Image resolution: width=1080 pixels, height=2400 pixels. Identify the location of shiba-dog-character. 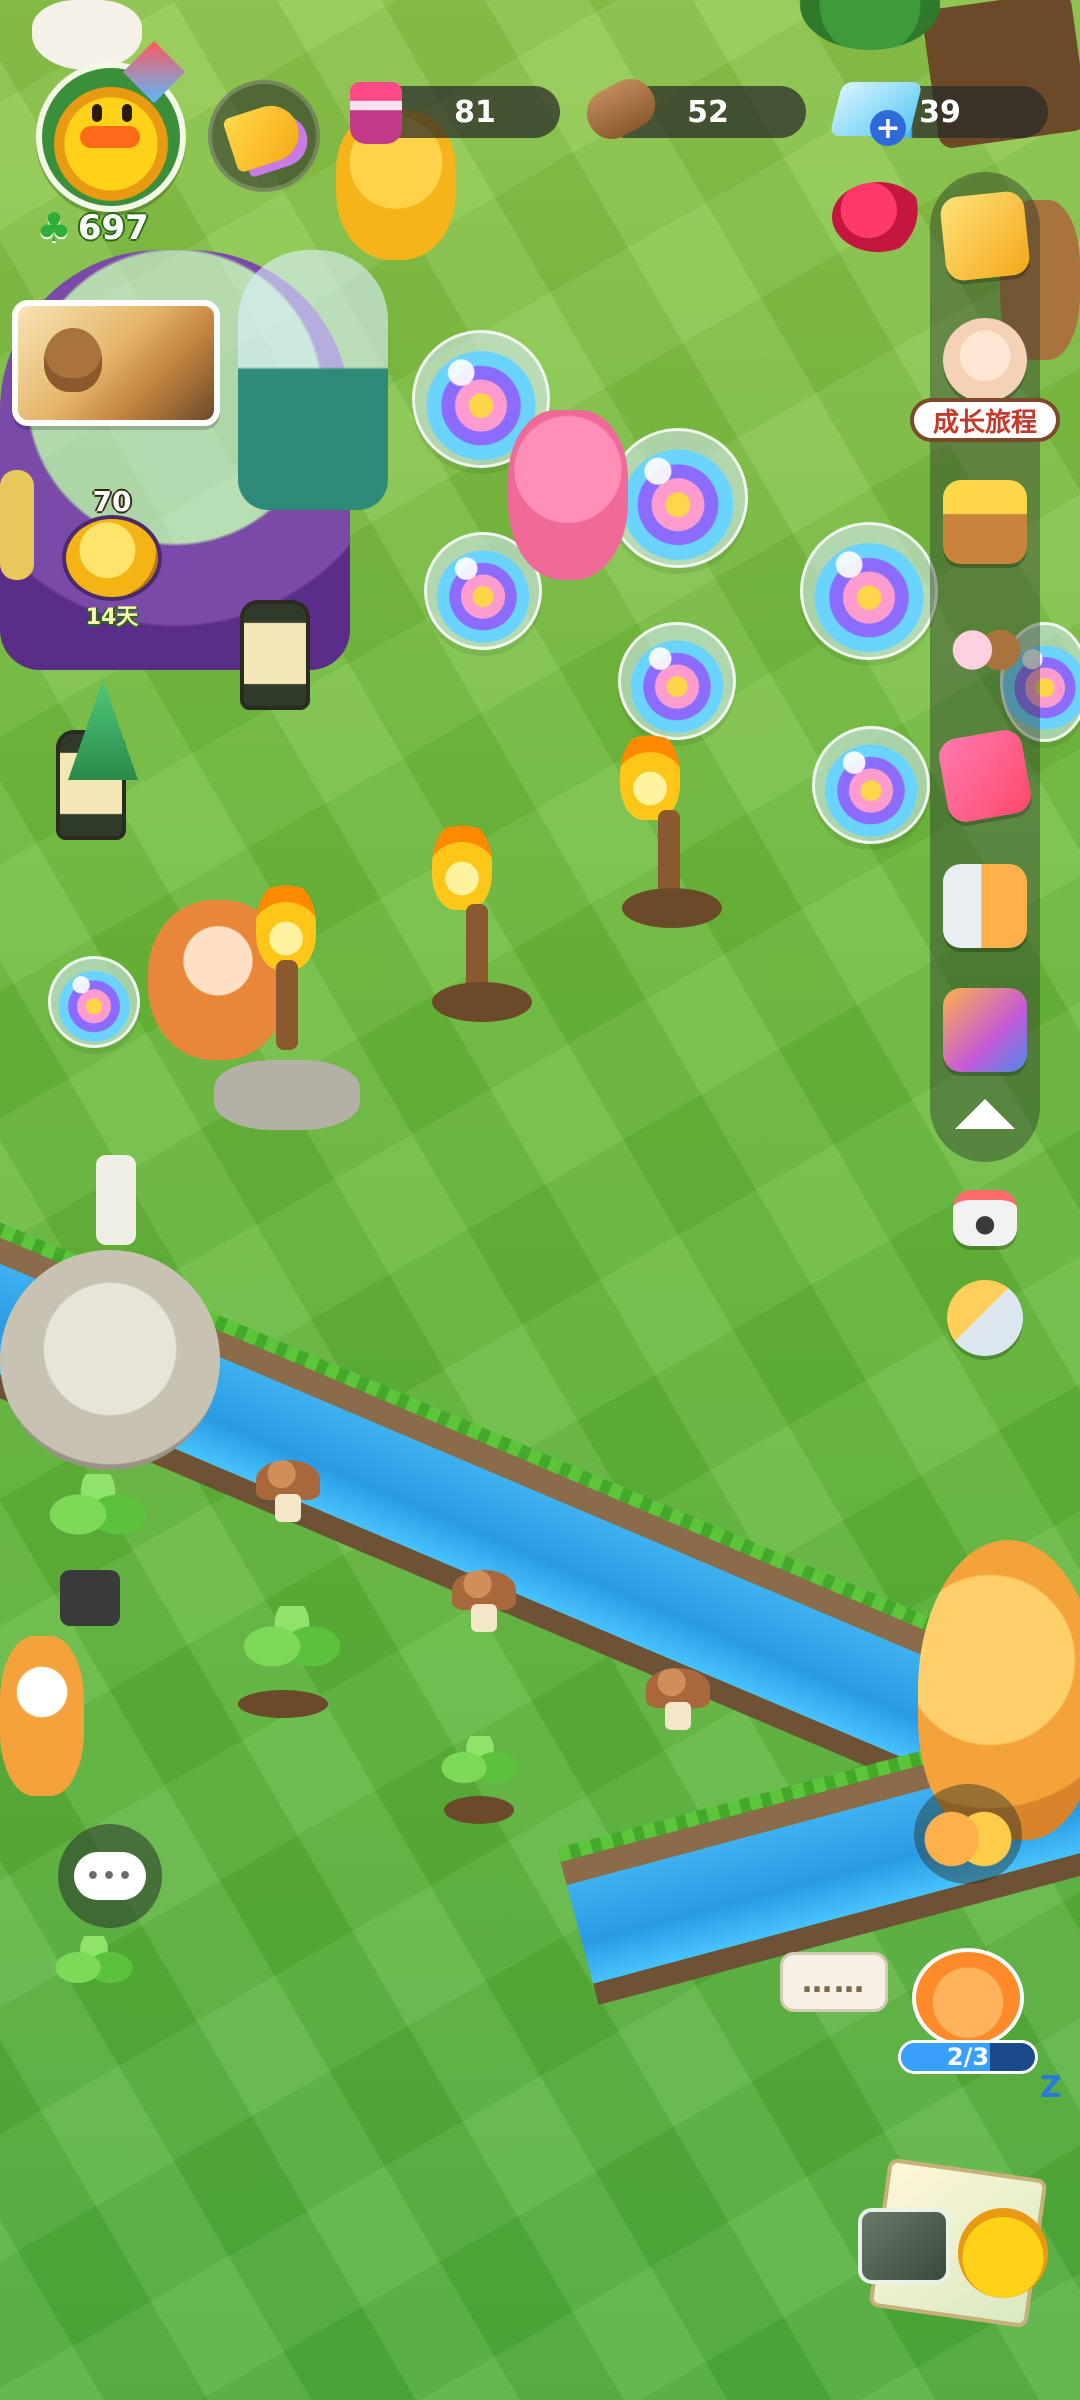
(42, 1716).